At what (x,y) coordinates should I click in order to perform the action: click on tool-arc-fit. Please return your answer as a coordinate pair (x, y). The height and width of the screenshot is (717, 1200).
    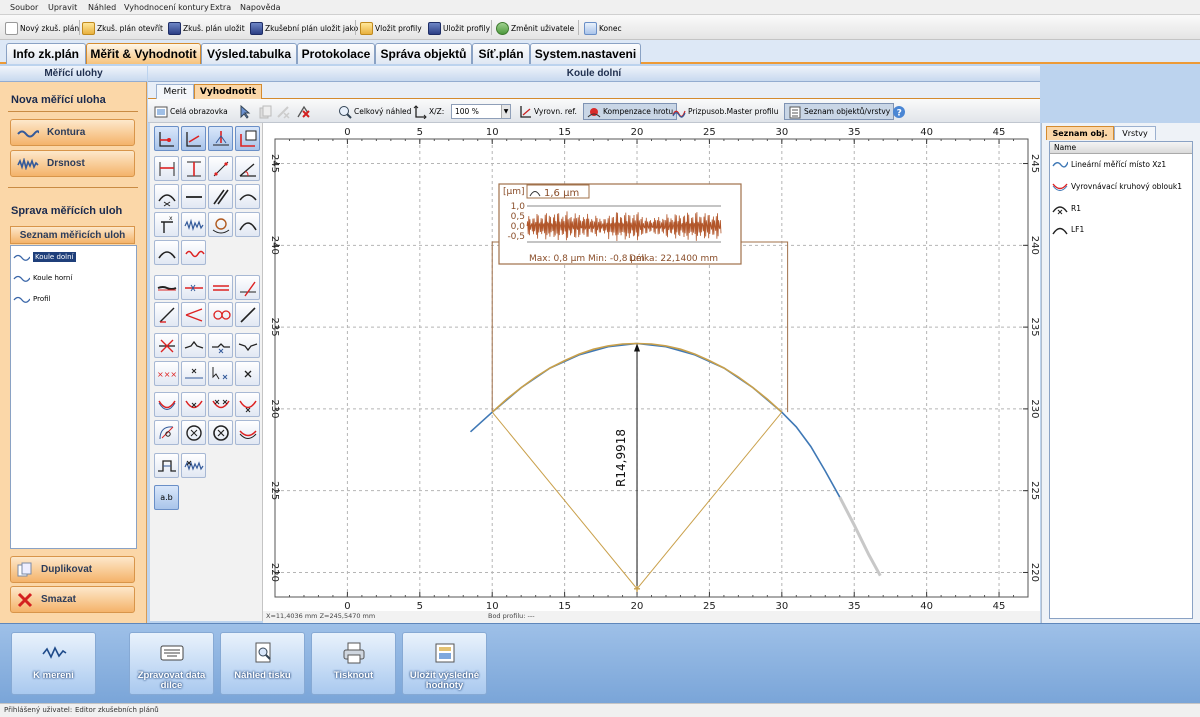
    Looking at the image, I should click on (247, 224).